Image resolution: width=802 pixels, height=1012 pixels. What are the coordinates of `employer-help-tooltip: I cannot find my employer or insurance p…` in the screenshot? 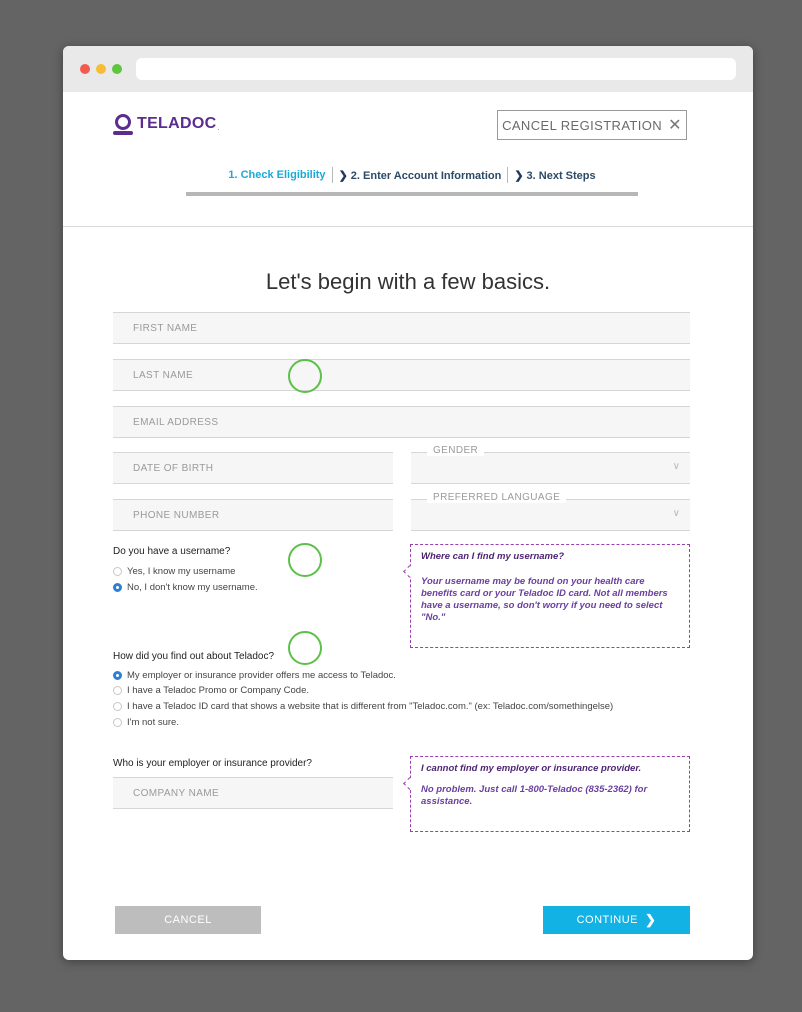 It's located at (550, 794).